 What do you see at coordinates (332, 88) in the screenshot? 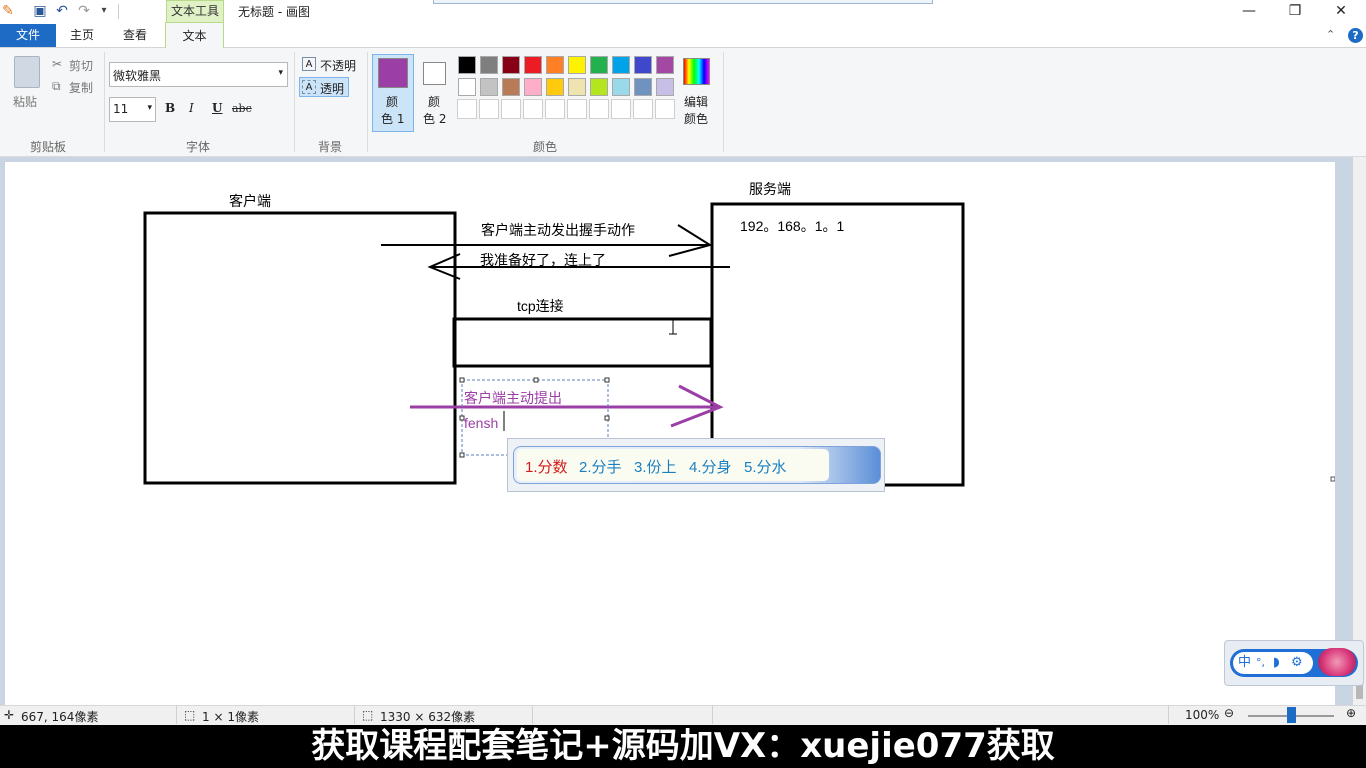
I see `transparent-button: 透明` at bounding box center [332, 88].